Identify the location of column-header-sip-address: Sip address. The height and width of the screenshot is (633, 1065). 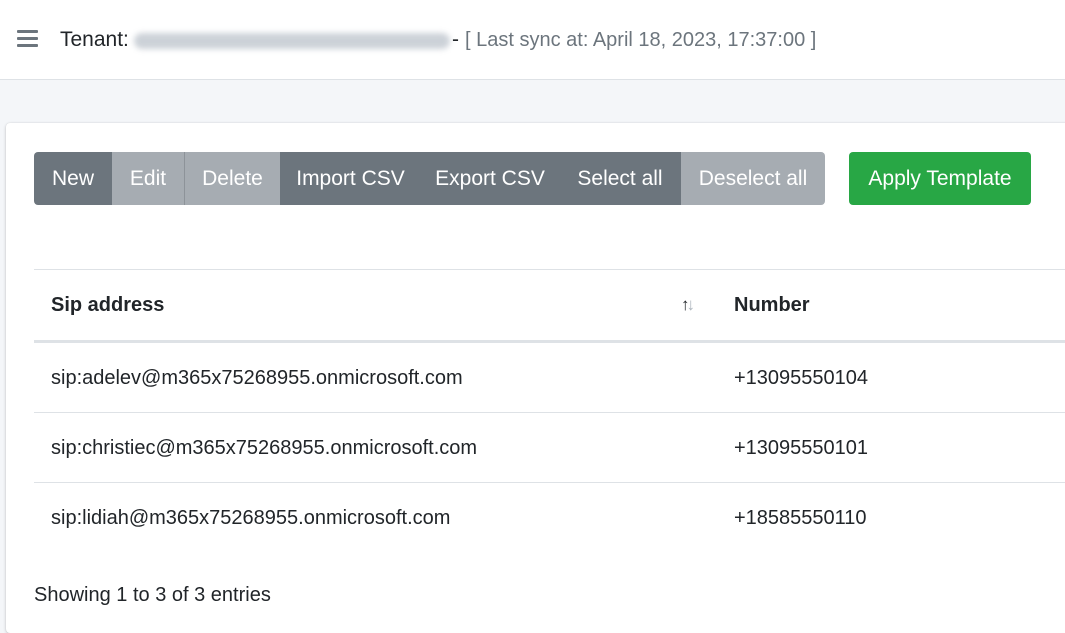
(107, 305).